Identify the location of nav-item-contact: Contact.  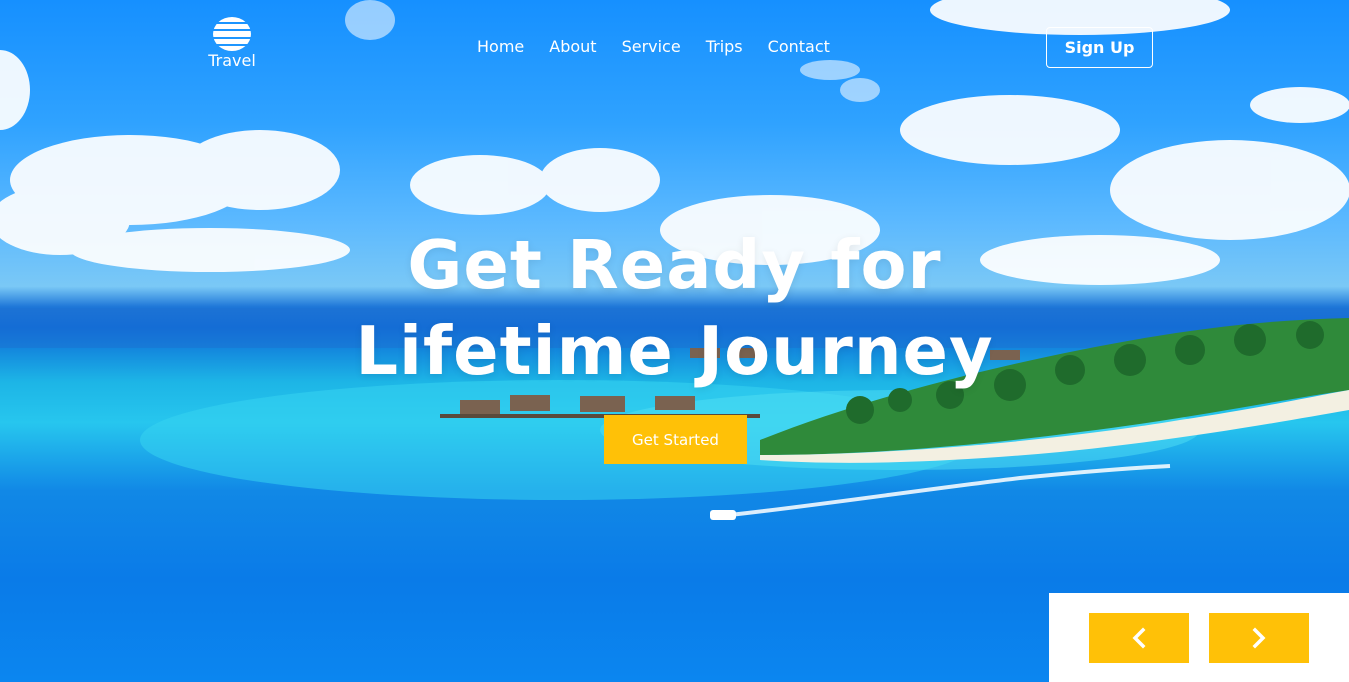
(799, 47).